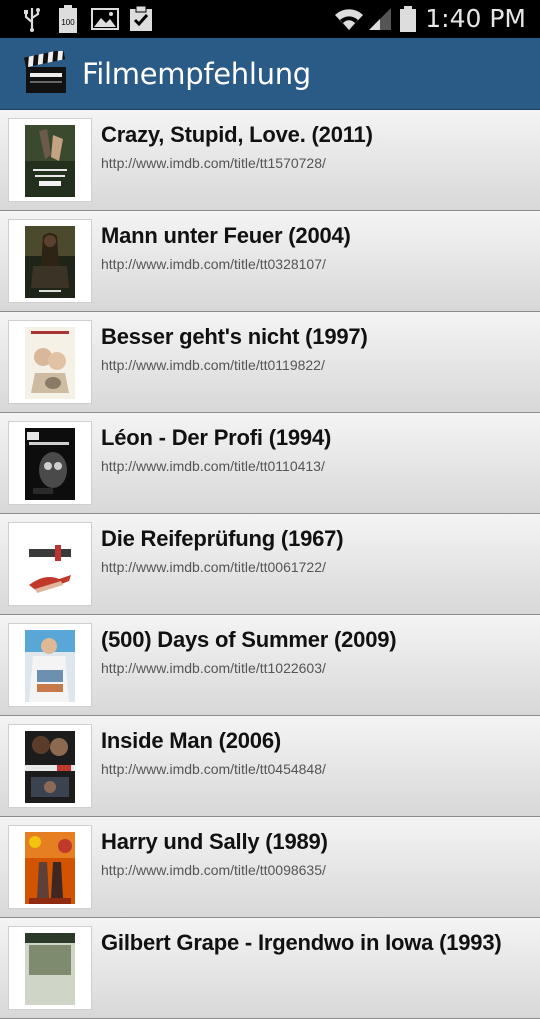 This screenshot has height=1019, width=540. Describe the element at coordinates (213, 163) in the screenshot. I see `movie-url: http://www.imdb.com/title/tt1570728/` at that location.